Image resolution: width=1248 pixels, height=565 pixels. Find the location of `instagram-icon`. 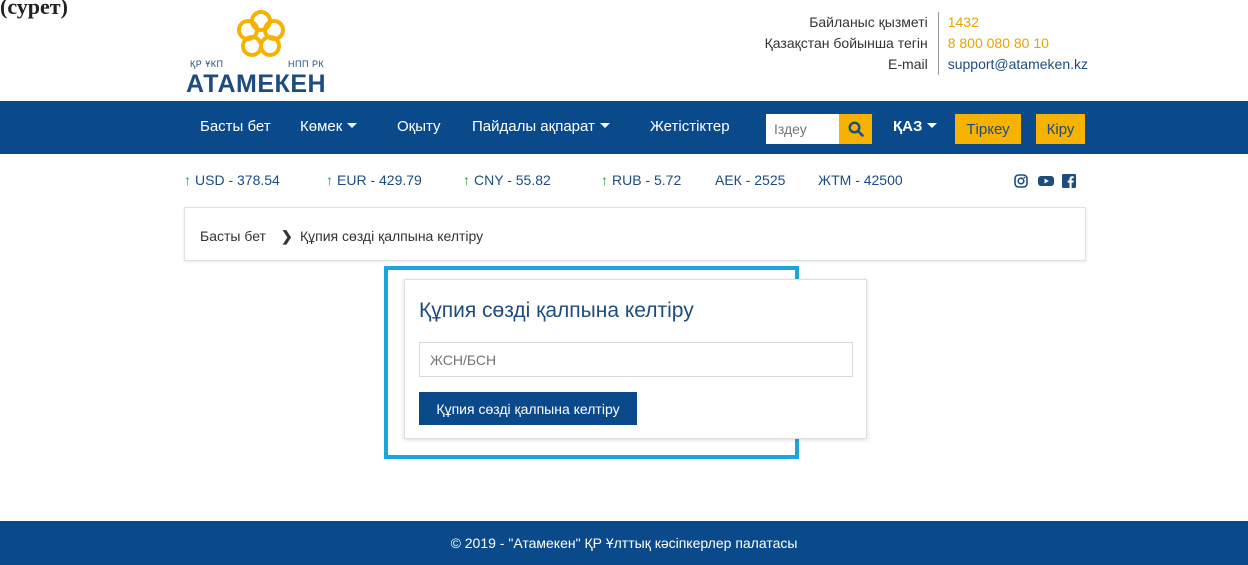

instagram-icon is located at coordinates (1021, 181).